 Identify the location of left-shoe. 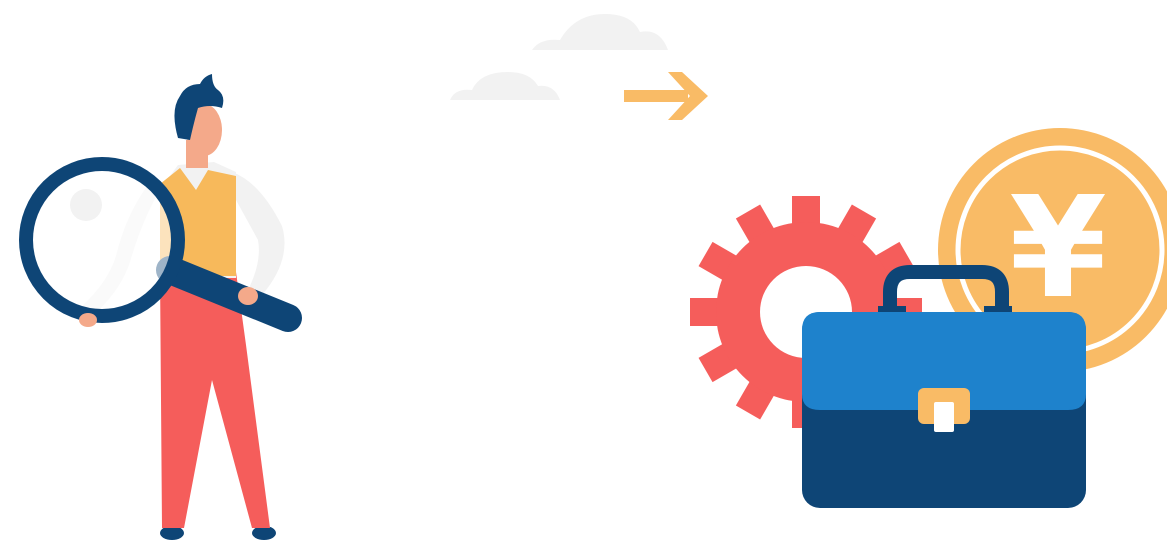
(172, 533).